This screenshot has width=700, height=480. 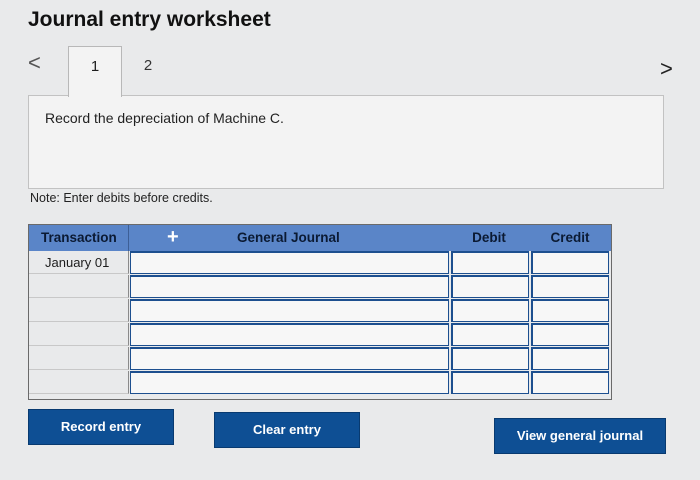 What do you see at coordinates (287, 430) in the screenshot?
I see `clear-entry-button: Clear entry` at bounding box center [287, 430].